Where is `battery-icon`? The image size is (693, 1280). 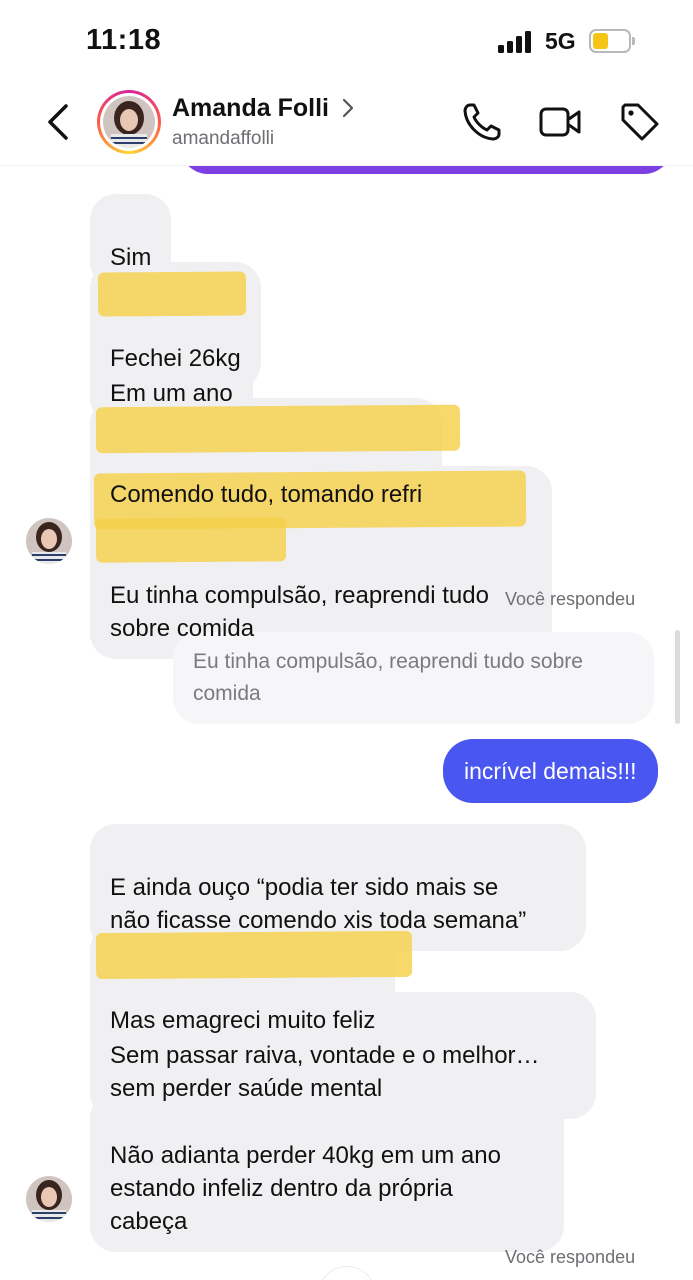
battery-icon is located at coordinates (612, 41).